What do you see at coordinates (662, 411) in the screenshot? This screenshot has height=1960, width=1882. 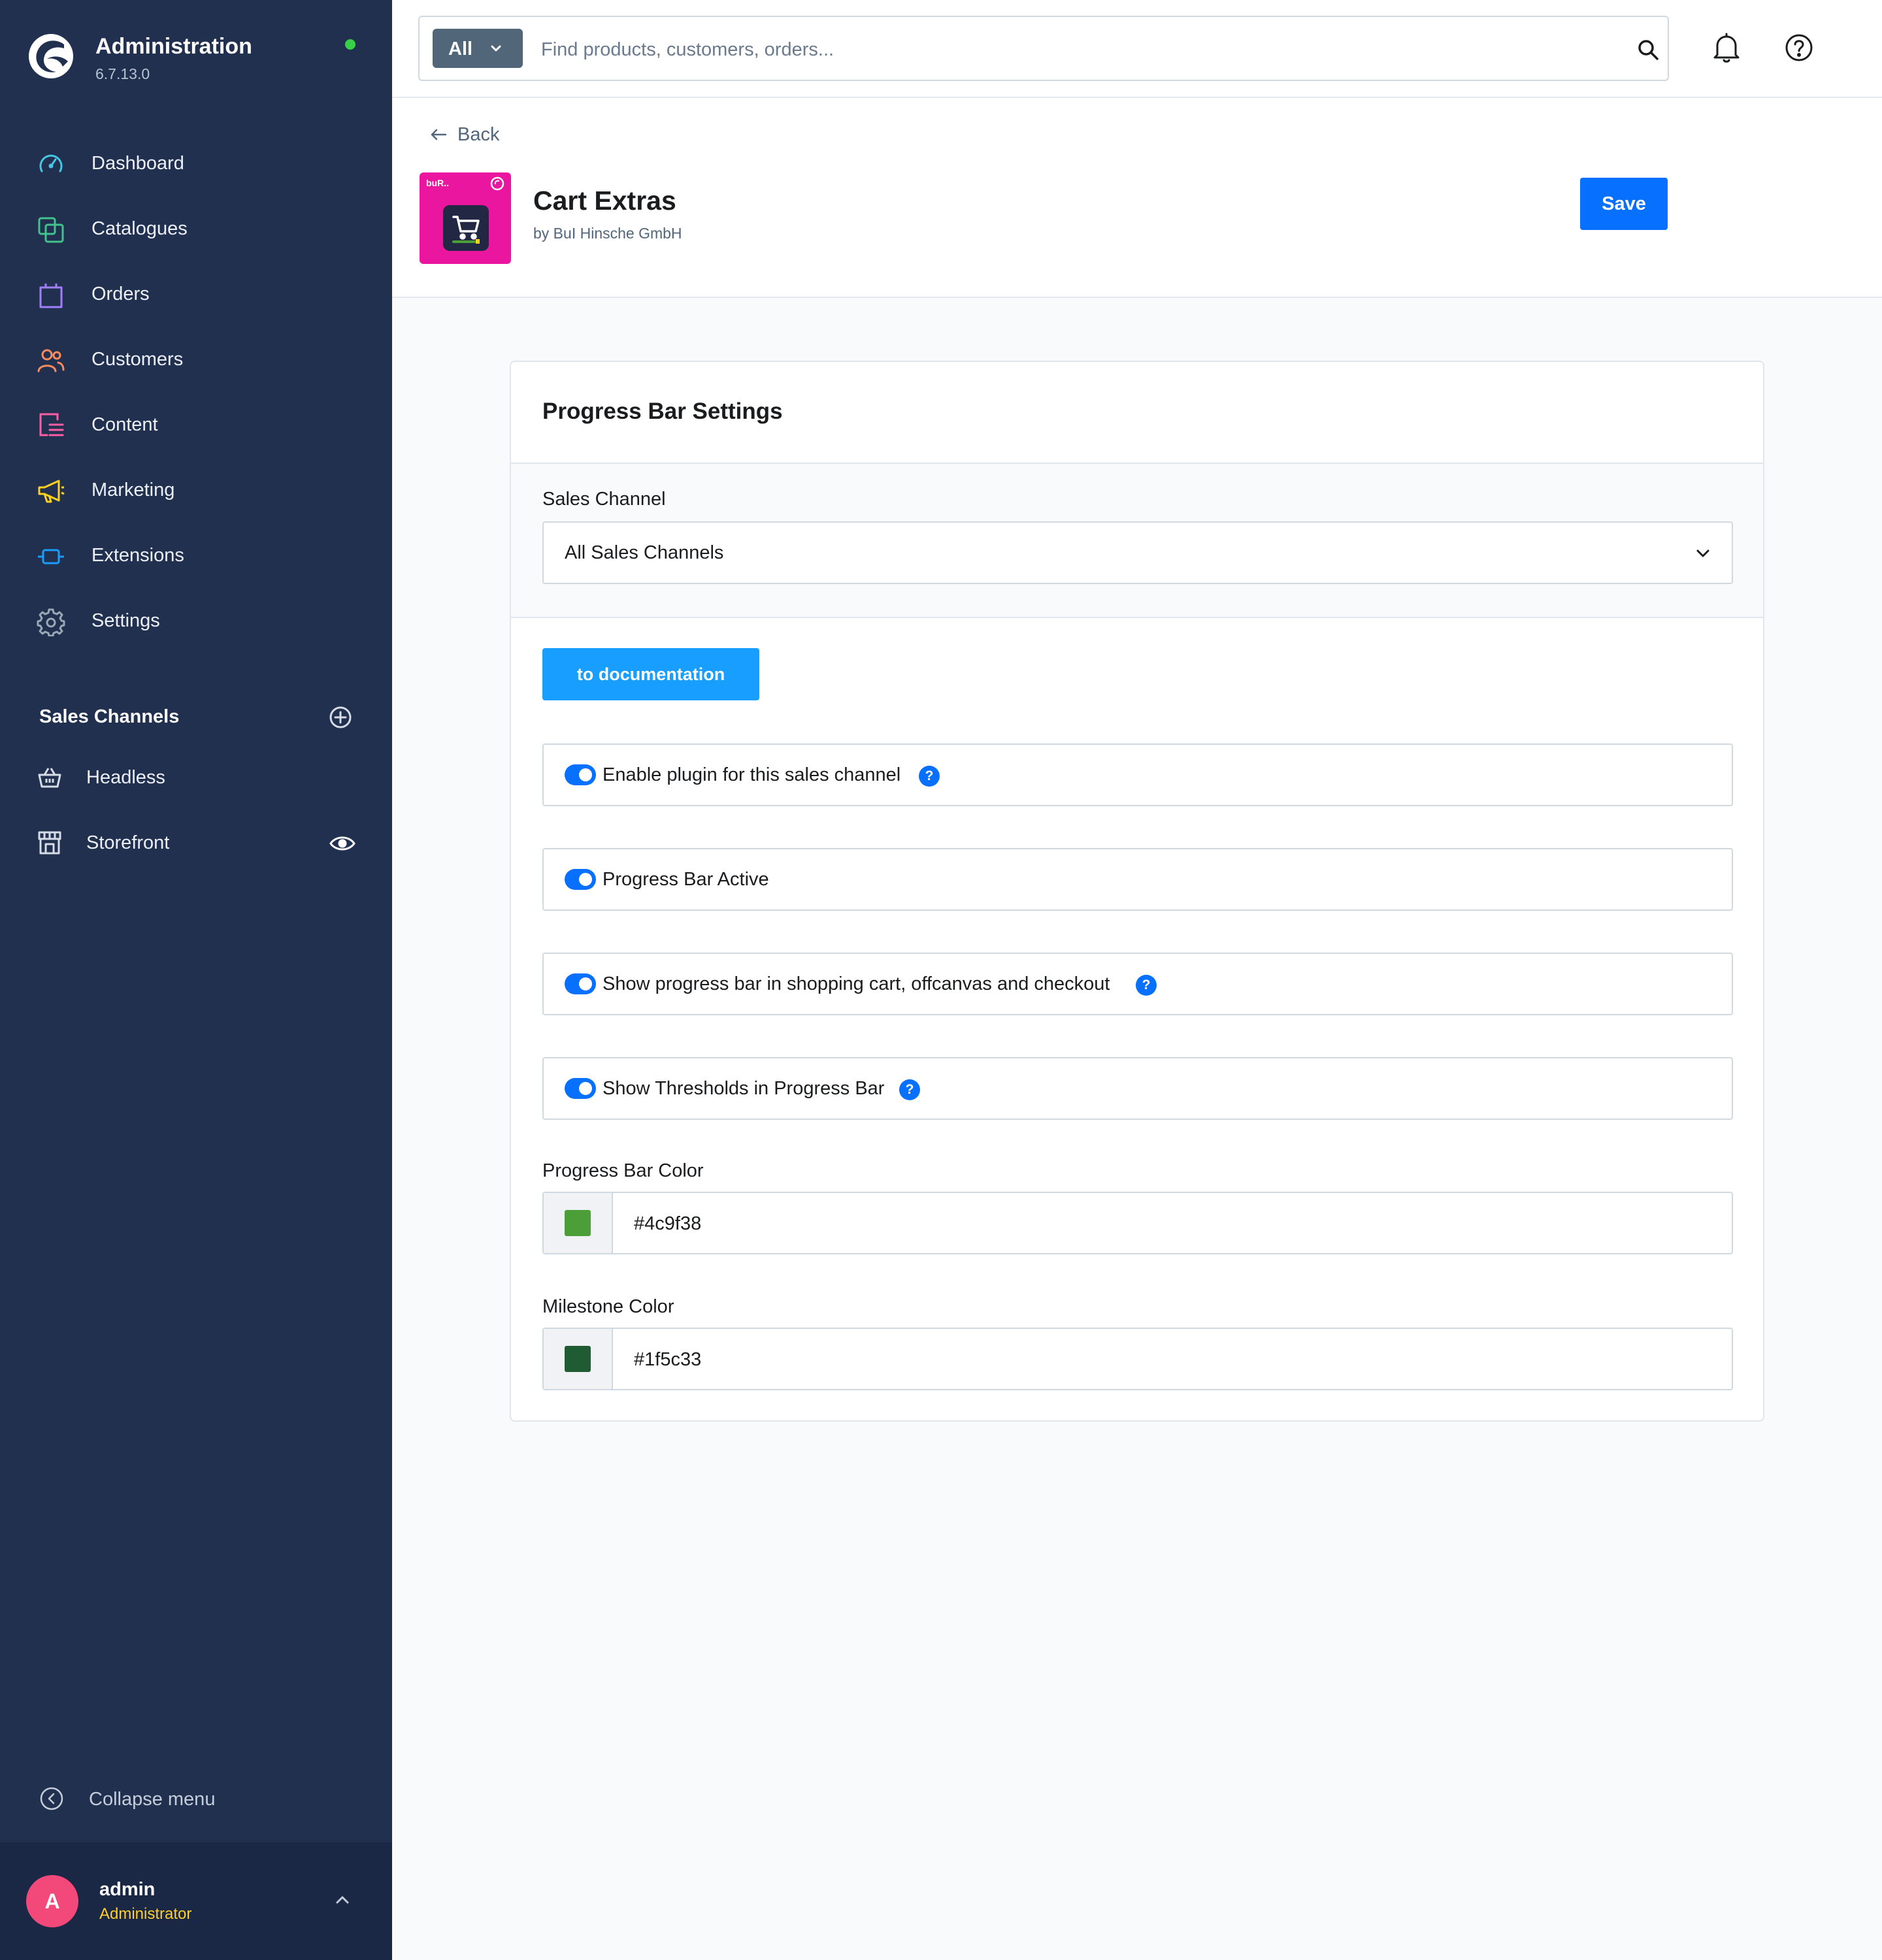 I see `card-title: Progress Bar Settings` at bounding box center [662, 411].